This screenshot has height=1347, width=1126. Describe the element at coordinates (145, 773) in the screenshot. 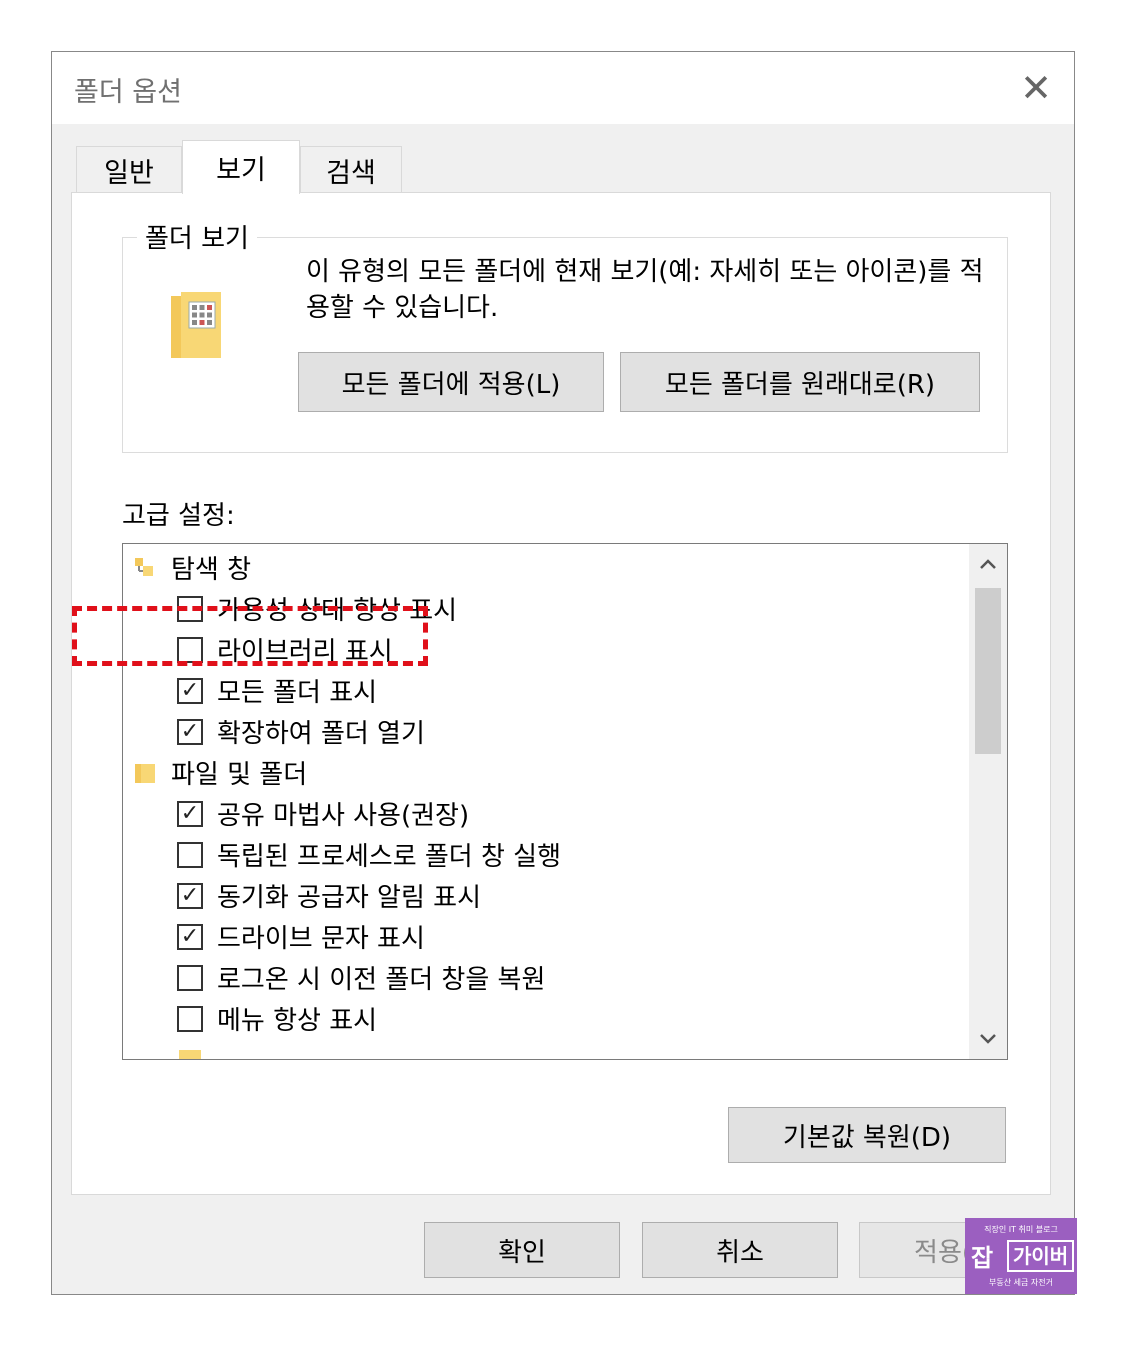

I see `folder-icon` at that location.